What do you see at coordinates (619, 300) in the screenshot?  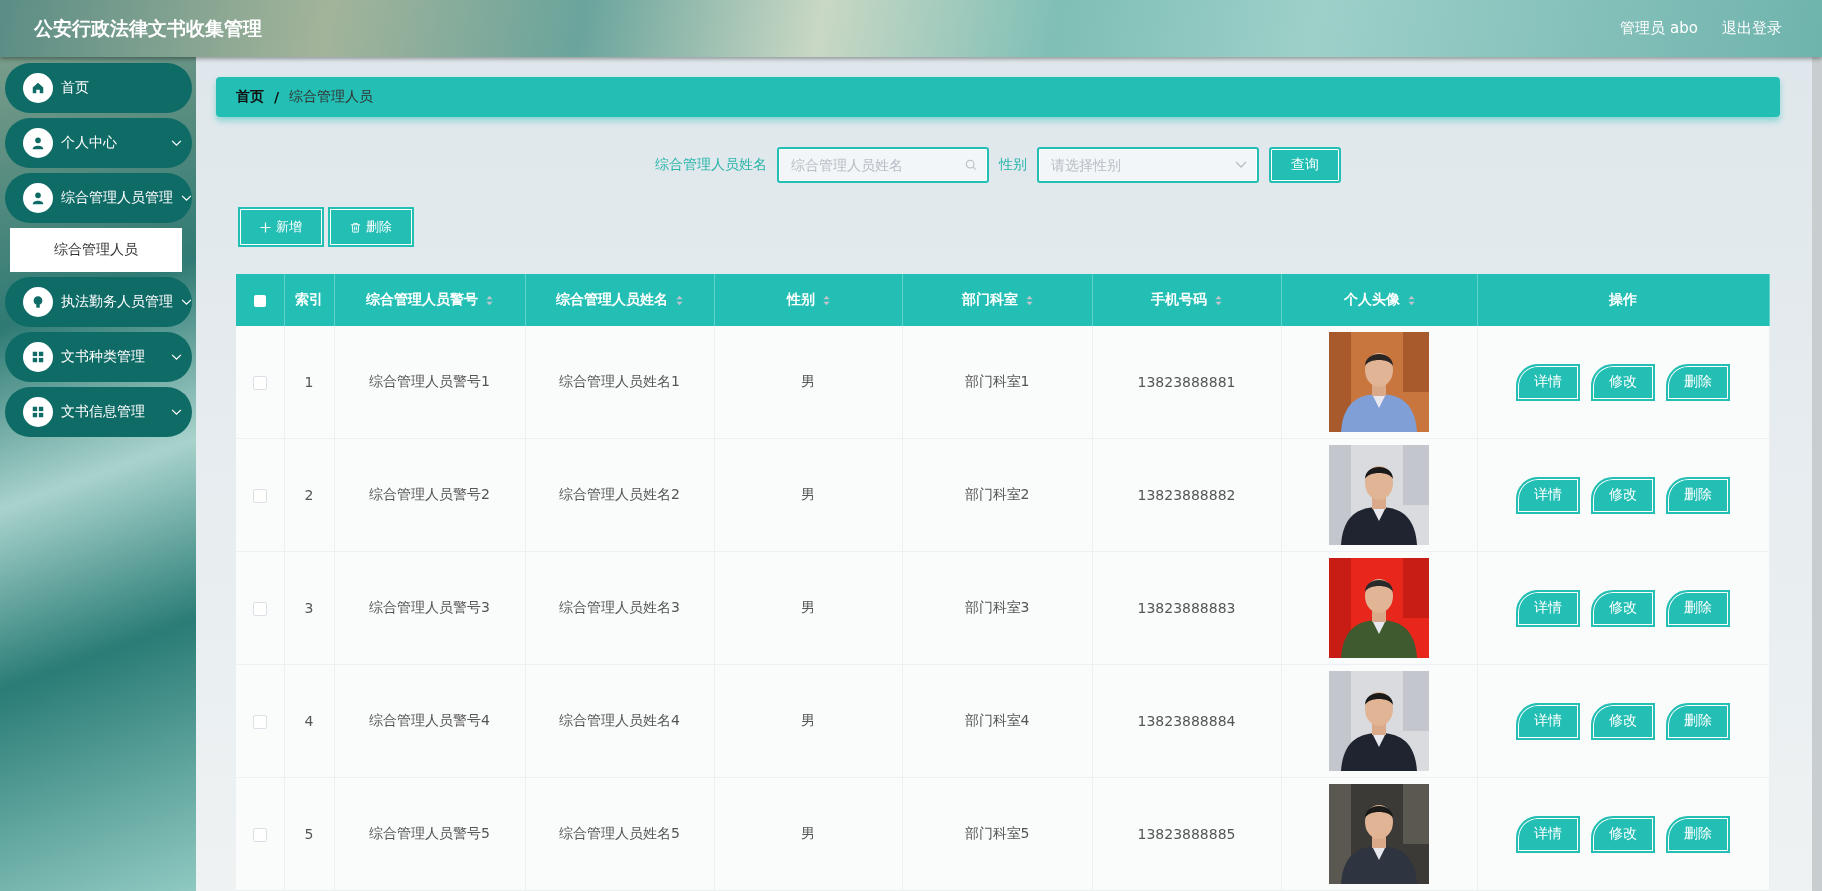 I see `column-header: 综合管理人员姓名` at bounding box center [619, 300].